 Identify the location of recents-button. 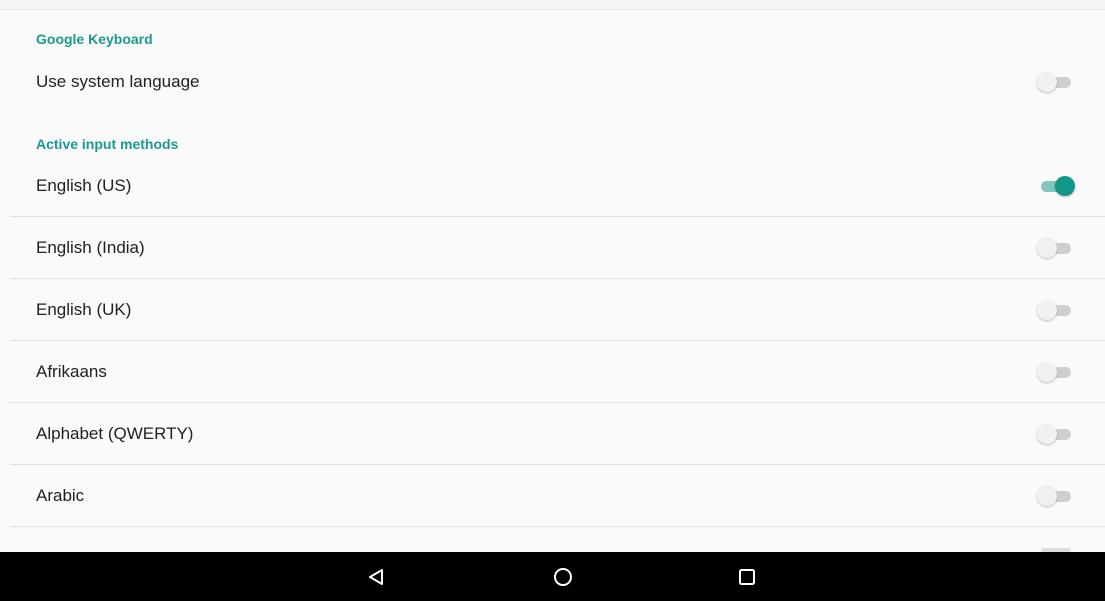
(747, 576).